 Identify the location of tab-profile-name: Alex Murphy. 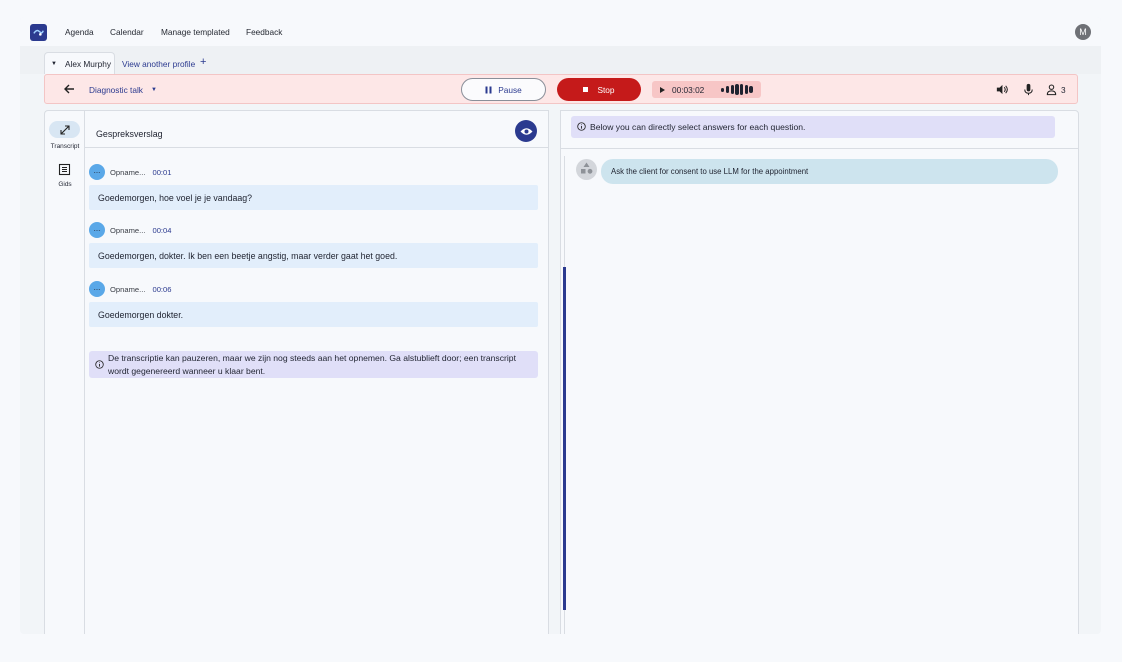
(88, 63).